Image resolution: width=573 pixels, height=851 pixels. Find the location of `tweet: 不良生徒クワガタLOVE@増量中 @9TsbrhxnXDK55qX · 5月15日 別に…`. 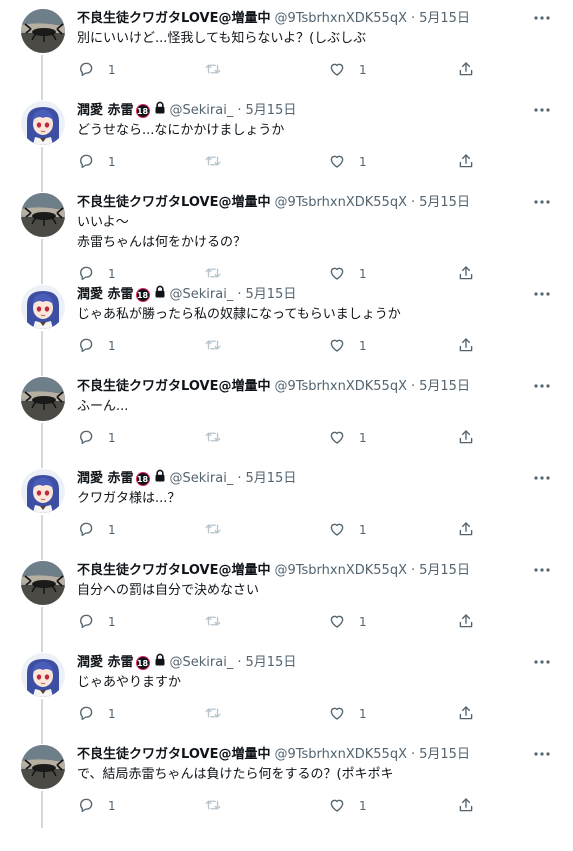

tweet: 不良生徒クワガタLOVE@増量中 @9TsbrhxnXDK55qX · 5月15日 別に… is located at coordinates (286, 46).